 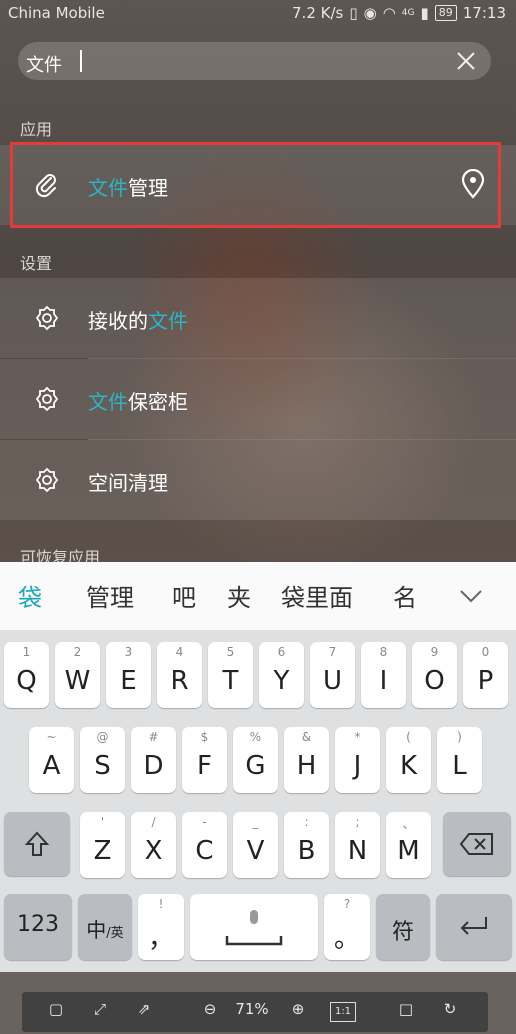 What do you see at coordinates (255, 851) in the screenshot?
I see `key-label: V` at bounding box center [255, 851].